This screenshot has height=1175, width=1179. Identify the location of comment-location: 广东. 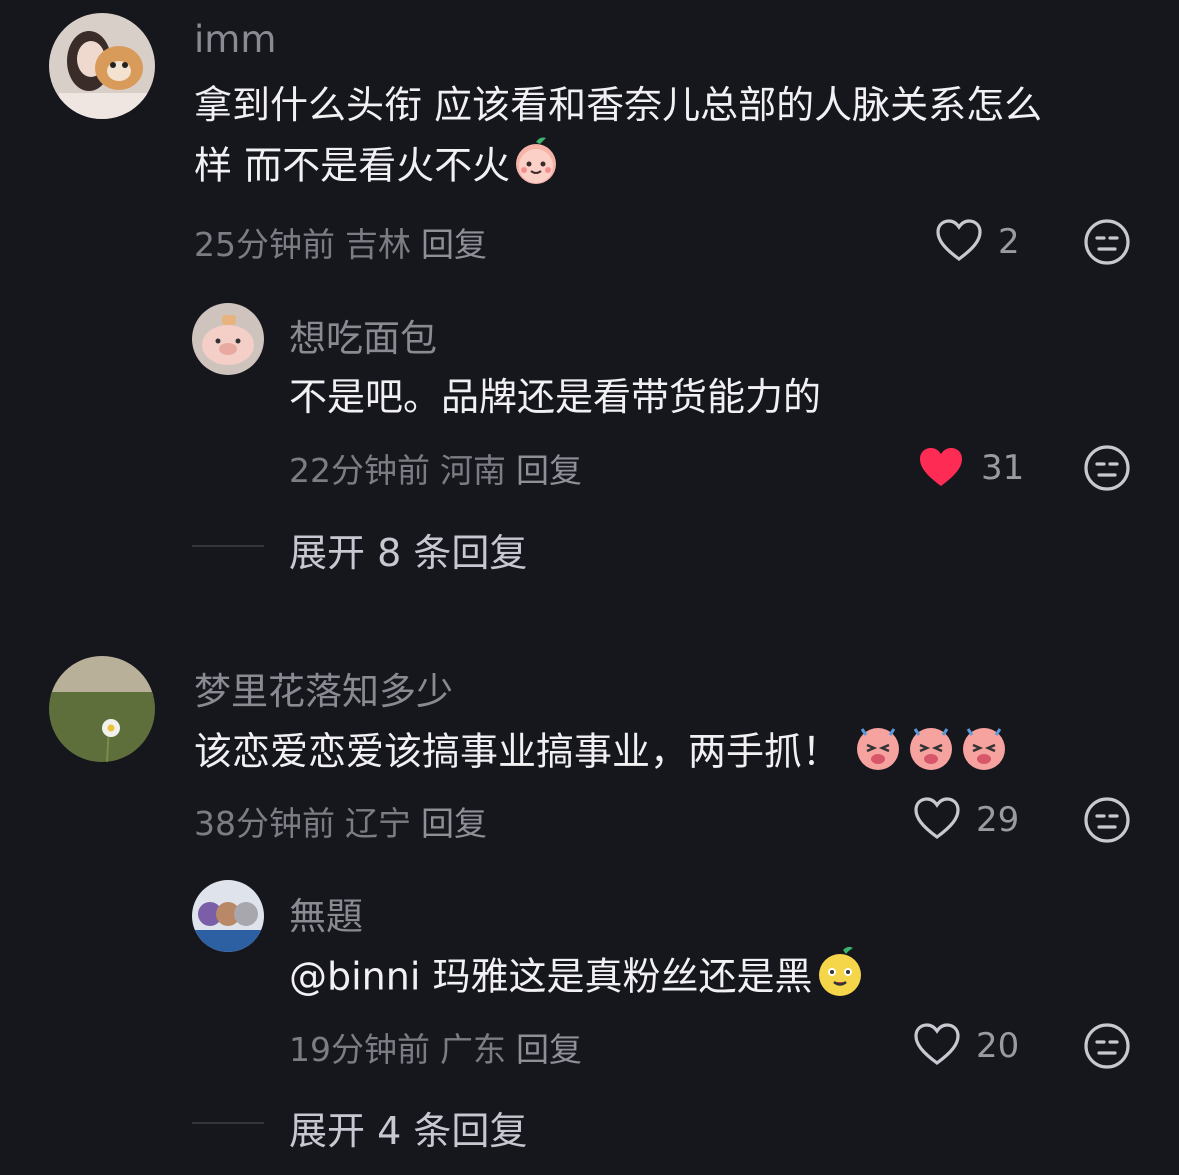
(473, 1049).